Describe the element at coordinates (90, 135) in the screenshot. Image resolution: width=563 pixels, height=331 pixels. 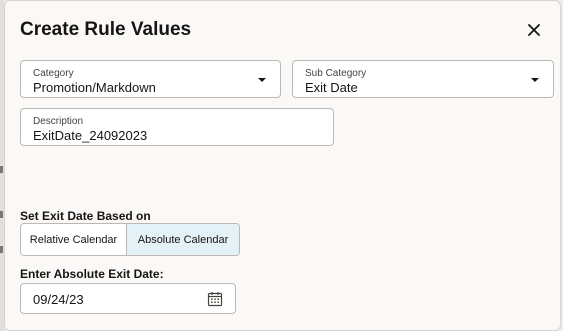
I see `description-value: ExitDate_24092023` at that location.